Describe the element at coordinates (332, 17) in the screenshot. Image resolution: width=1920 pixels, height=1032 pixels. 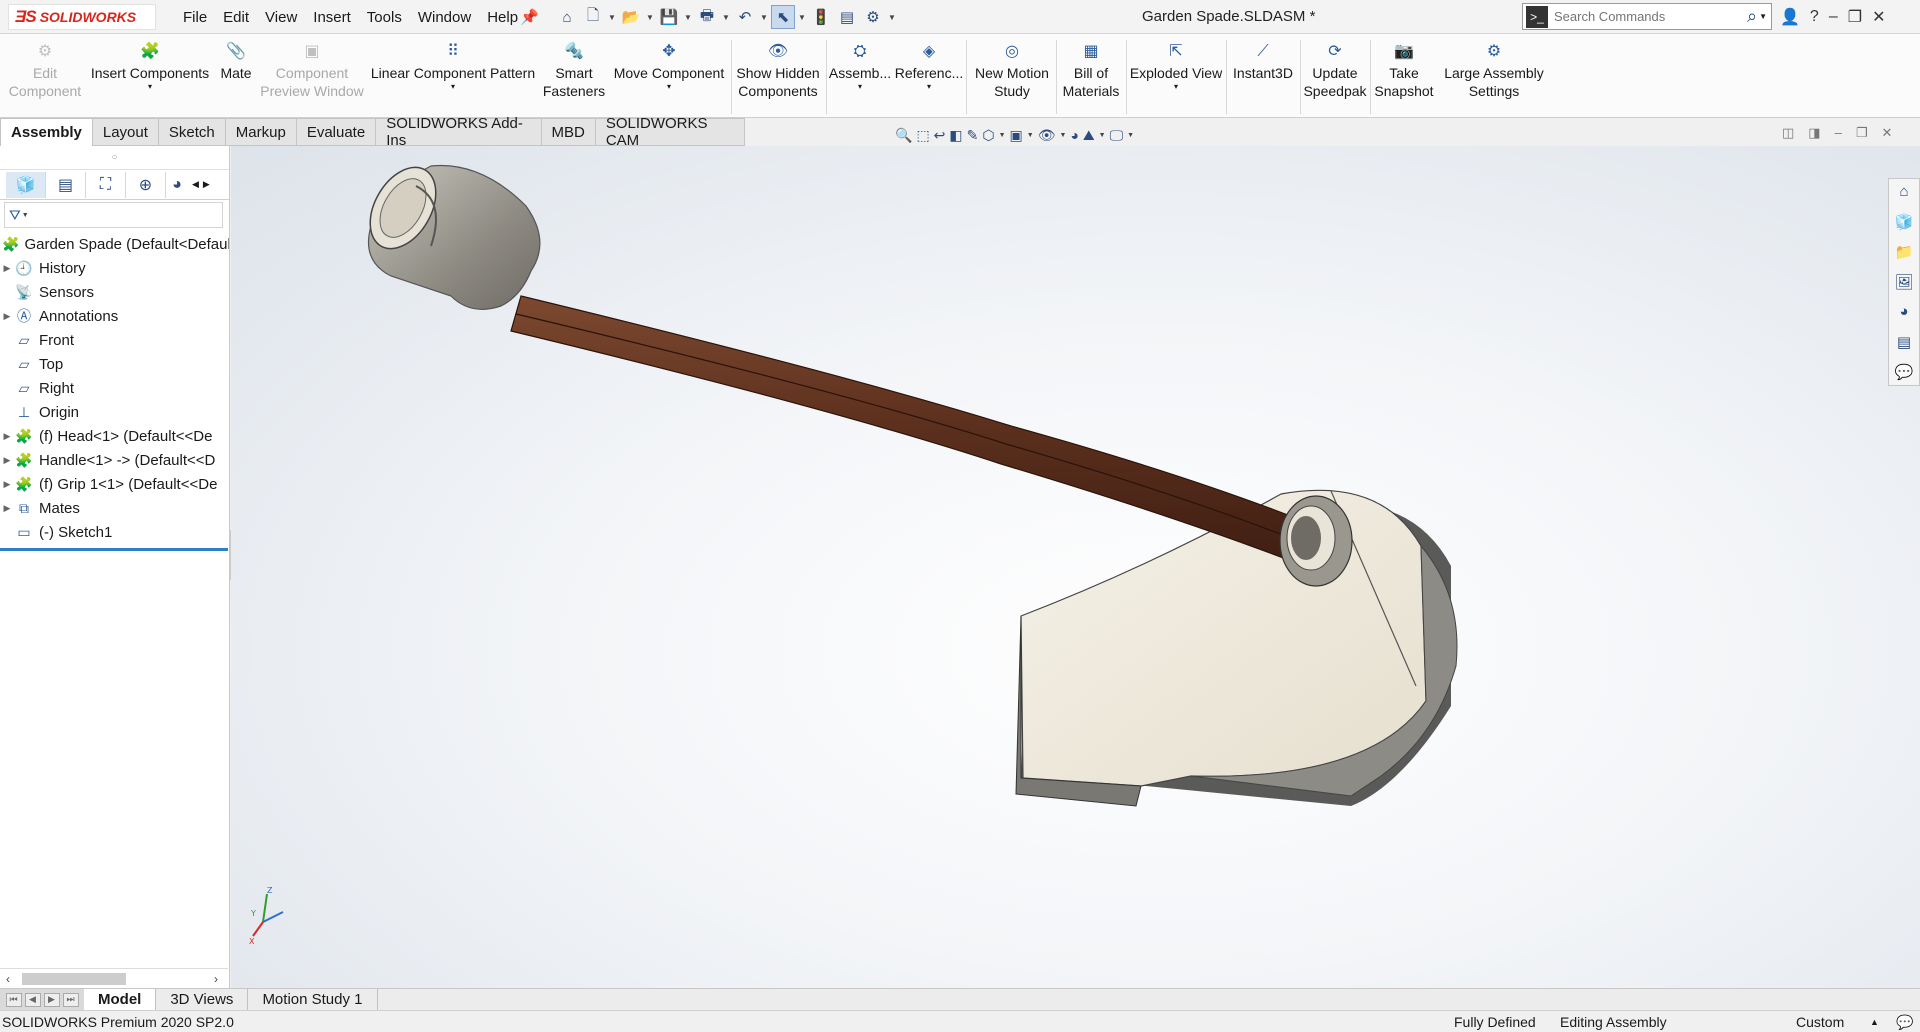
I see `menu-insert: Insert` at that location.